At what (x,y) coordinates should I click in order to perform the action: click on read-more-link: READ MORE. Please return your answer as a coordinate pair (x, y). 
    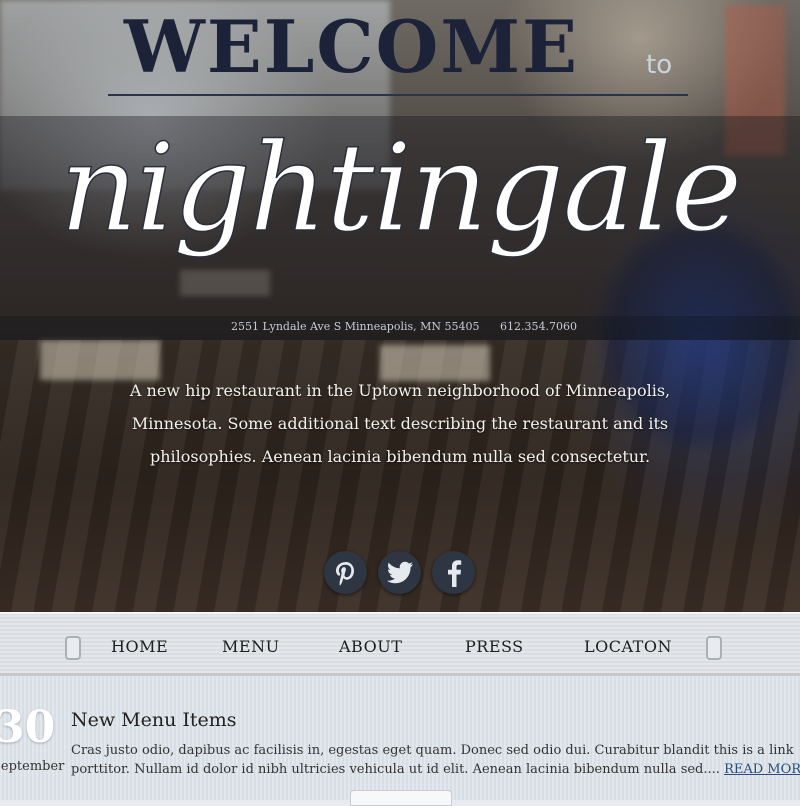
    Looking at the image, I should click on (762, 769).